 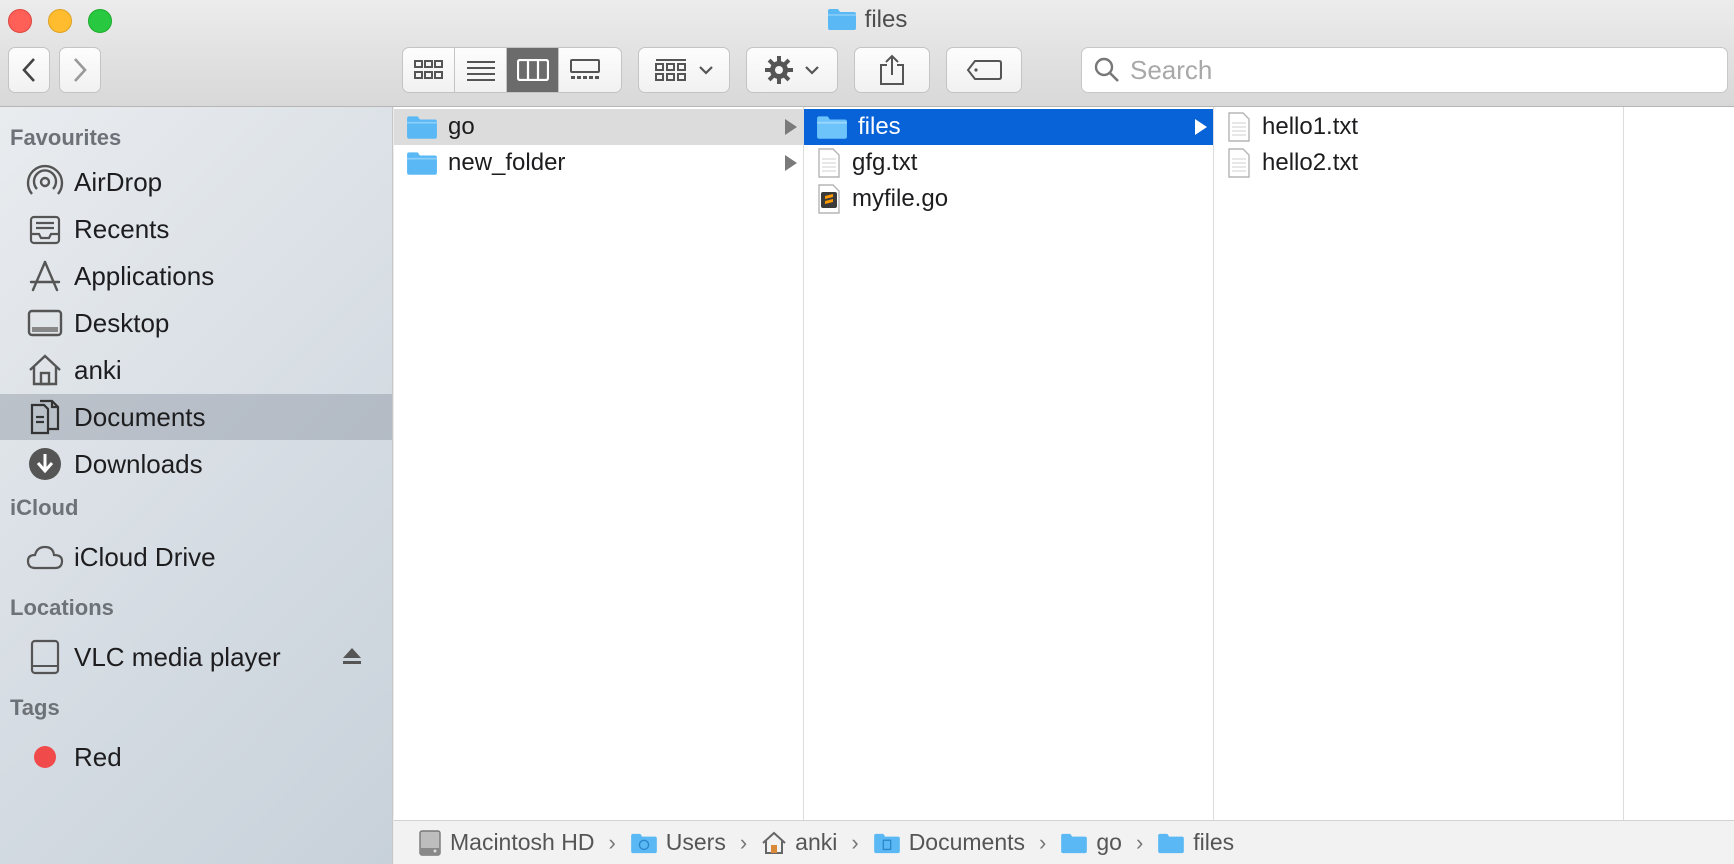 I want to click on group-grid-icon, so click(x=670, y=70).